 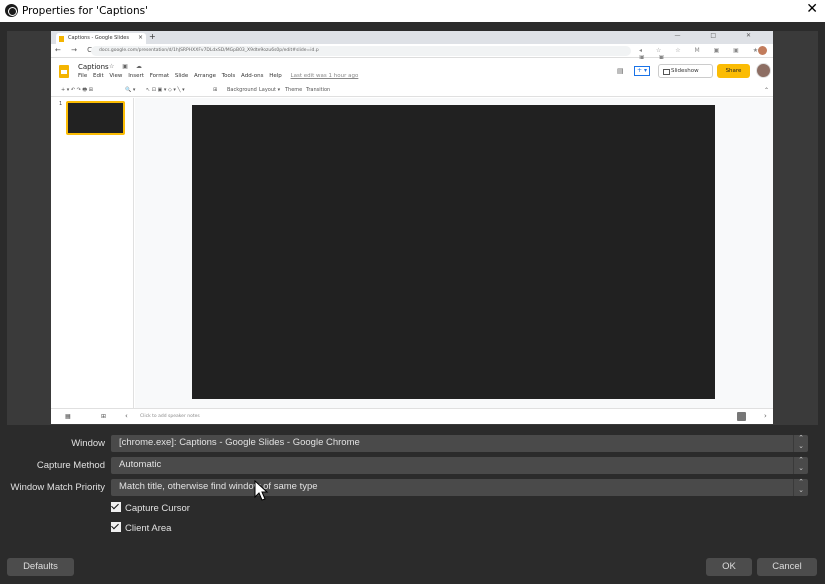 What do you see at coordinates (800, 443) in the screenshot?
I see `window-select-arrow-icon: ⌃ ⌄` at bounding box center [800, 443].